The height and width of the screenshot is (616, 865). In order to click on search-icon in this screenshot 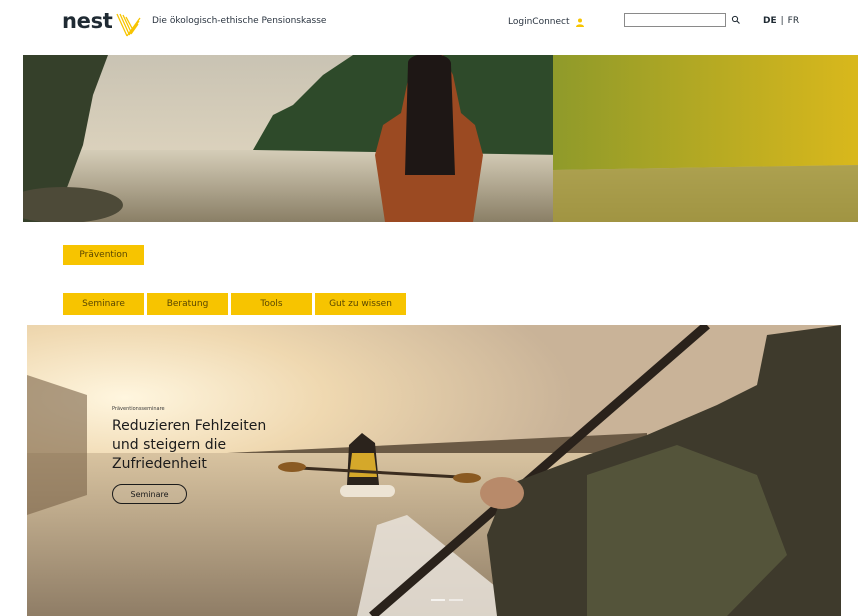, I will do `click(736, 20)`.